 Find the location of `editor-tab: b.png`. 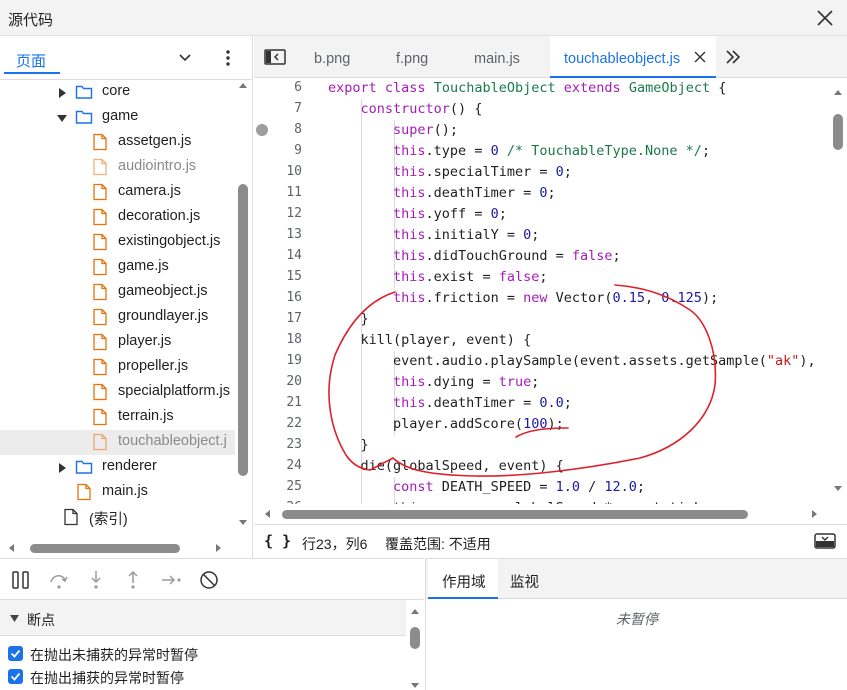

editor-tab: b.png is located at coordinates (339, 57).